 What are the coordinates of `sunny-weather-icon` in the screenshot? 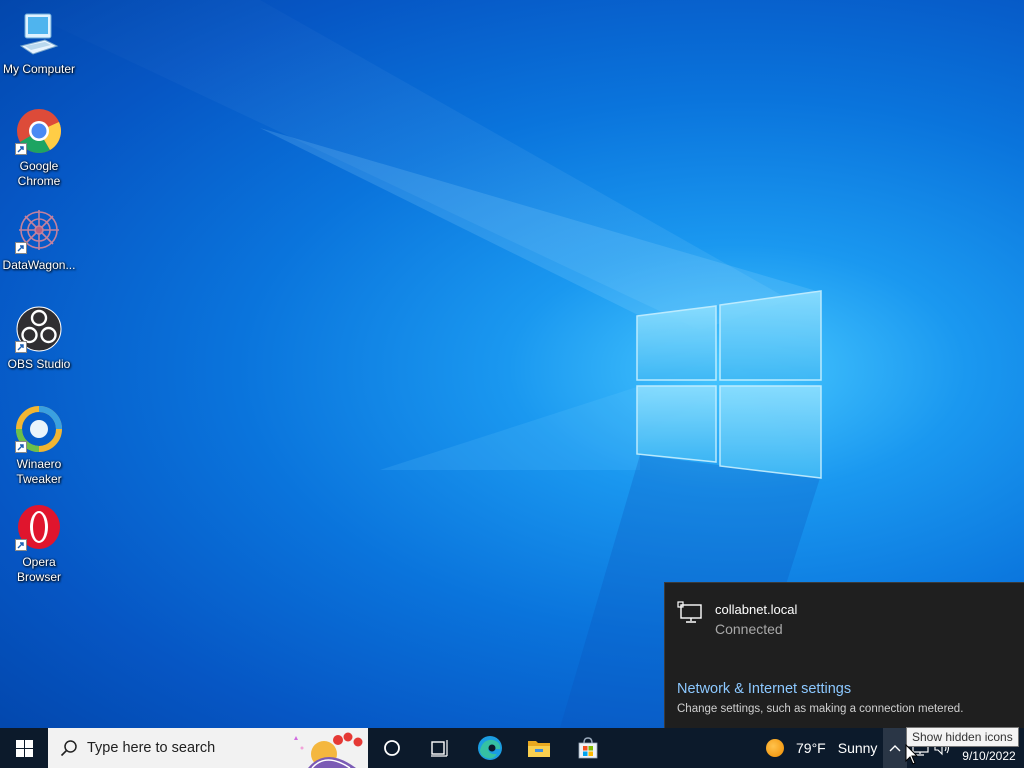 It's located at (775, 748).